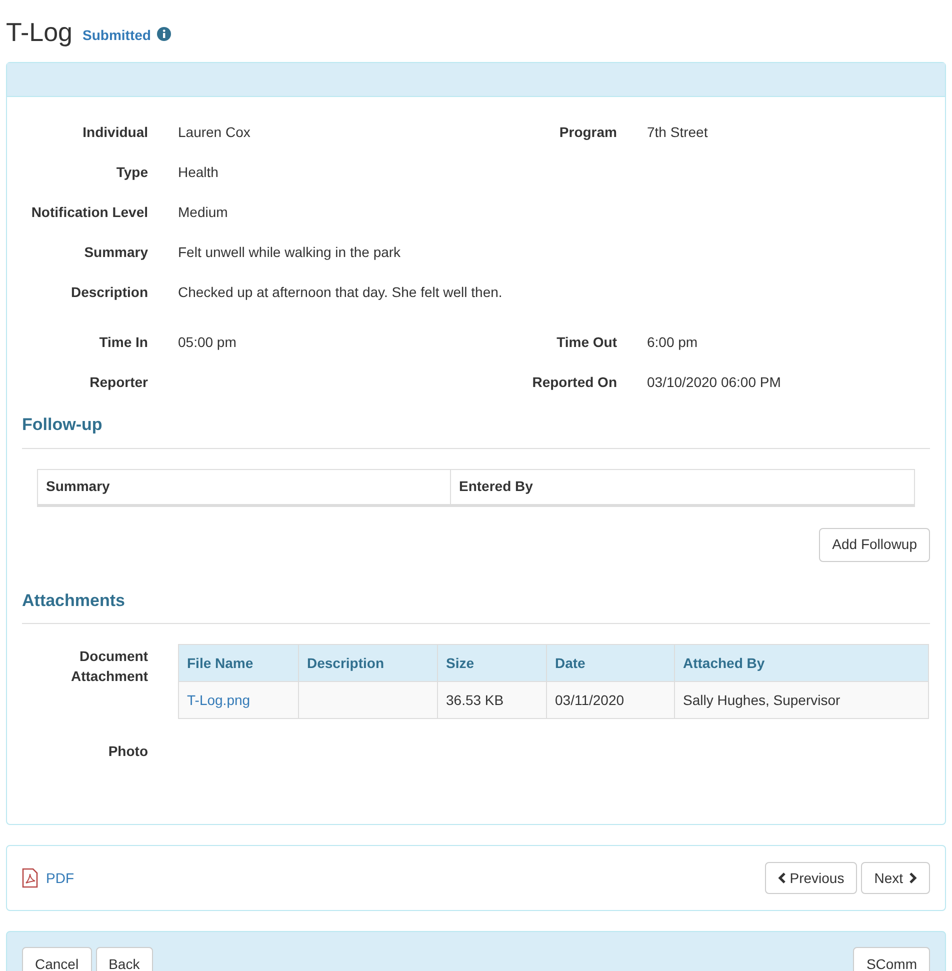 This screenshot has height=971, width=952. I want to click on field-label: Time Out, so click(586, 342).